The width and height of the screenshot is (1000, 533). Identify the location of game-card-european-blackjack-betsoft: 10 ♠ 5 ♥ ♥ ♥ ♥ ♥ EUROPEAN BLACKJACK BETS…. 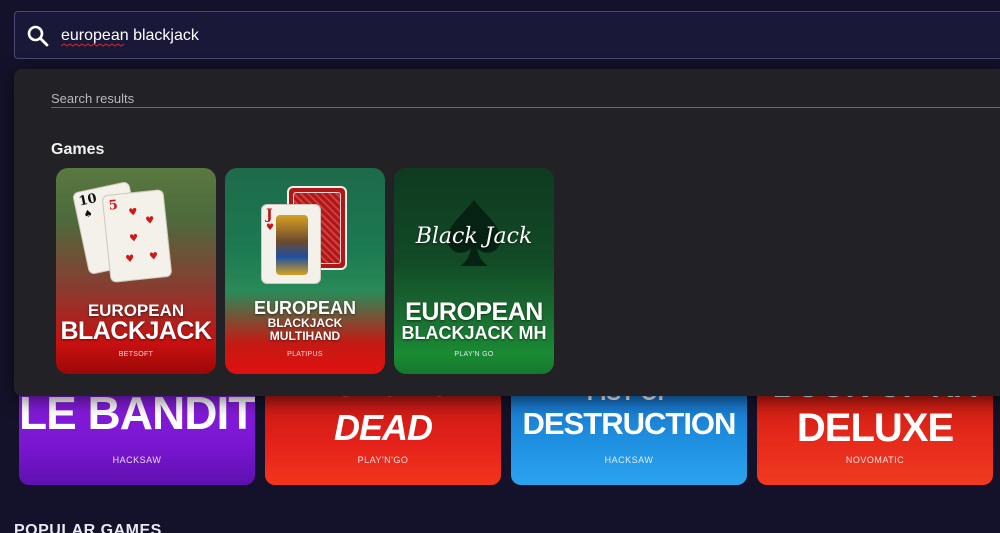
(136, 271).